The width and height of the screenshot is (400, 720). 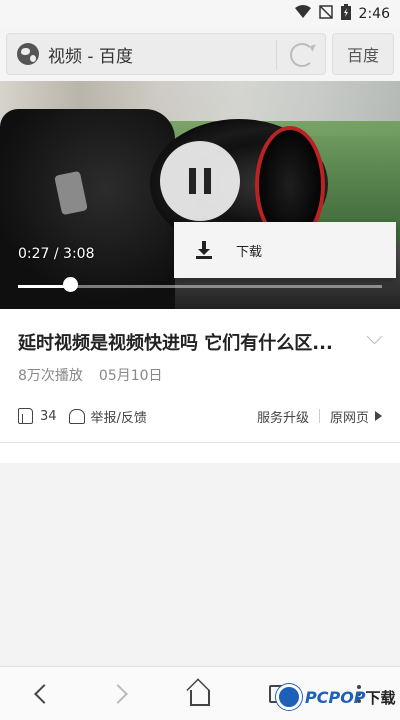 I want to click on back-icon, so click(x=44, y=694).